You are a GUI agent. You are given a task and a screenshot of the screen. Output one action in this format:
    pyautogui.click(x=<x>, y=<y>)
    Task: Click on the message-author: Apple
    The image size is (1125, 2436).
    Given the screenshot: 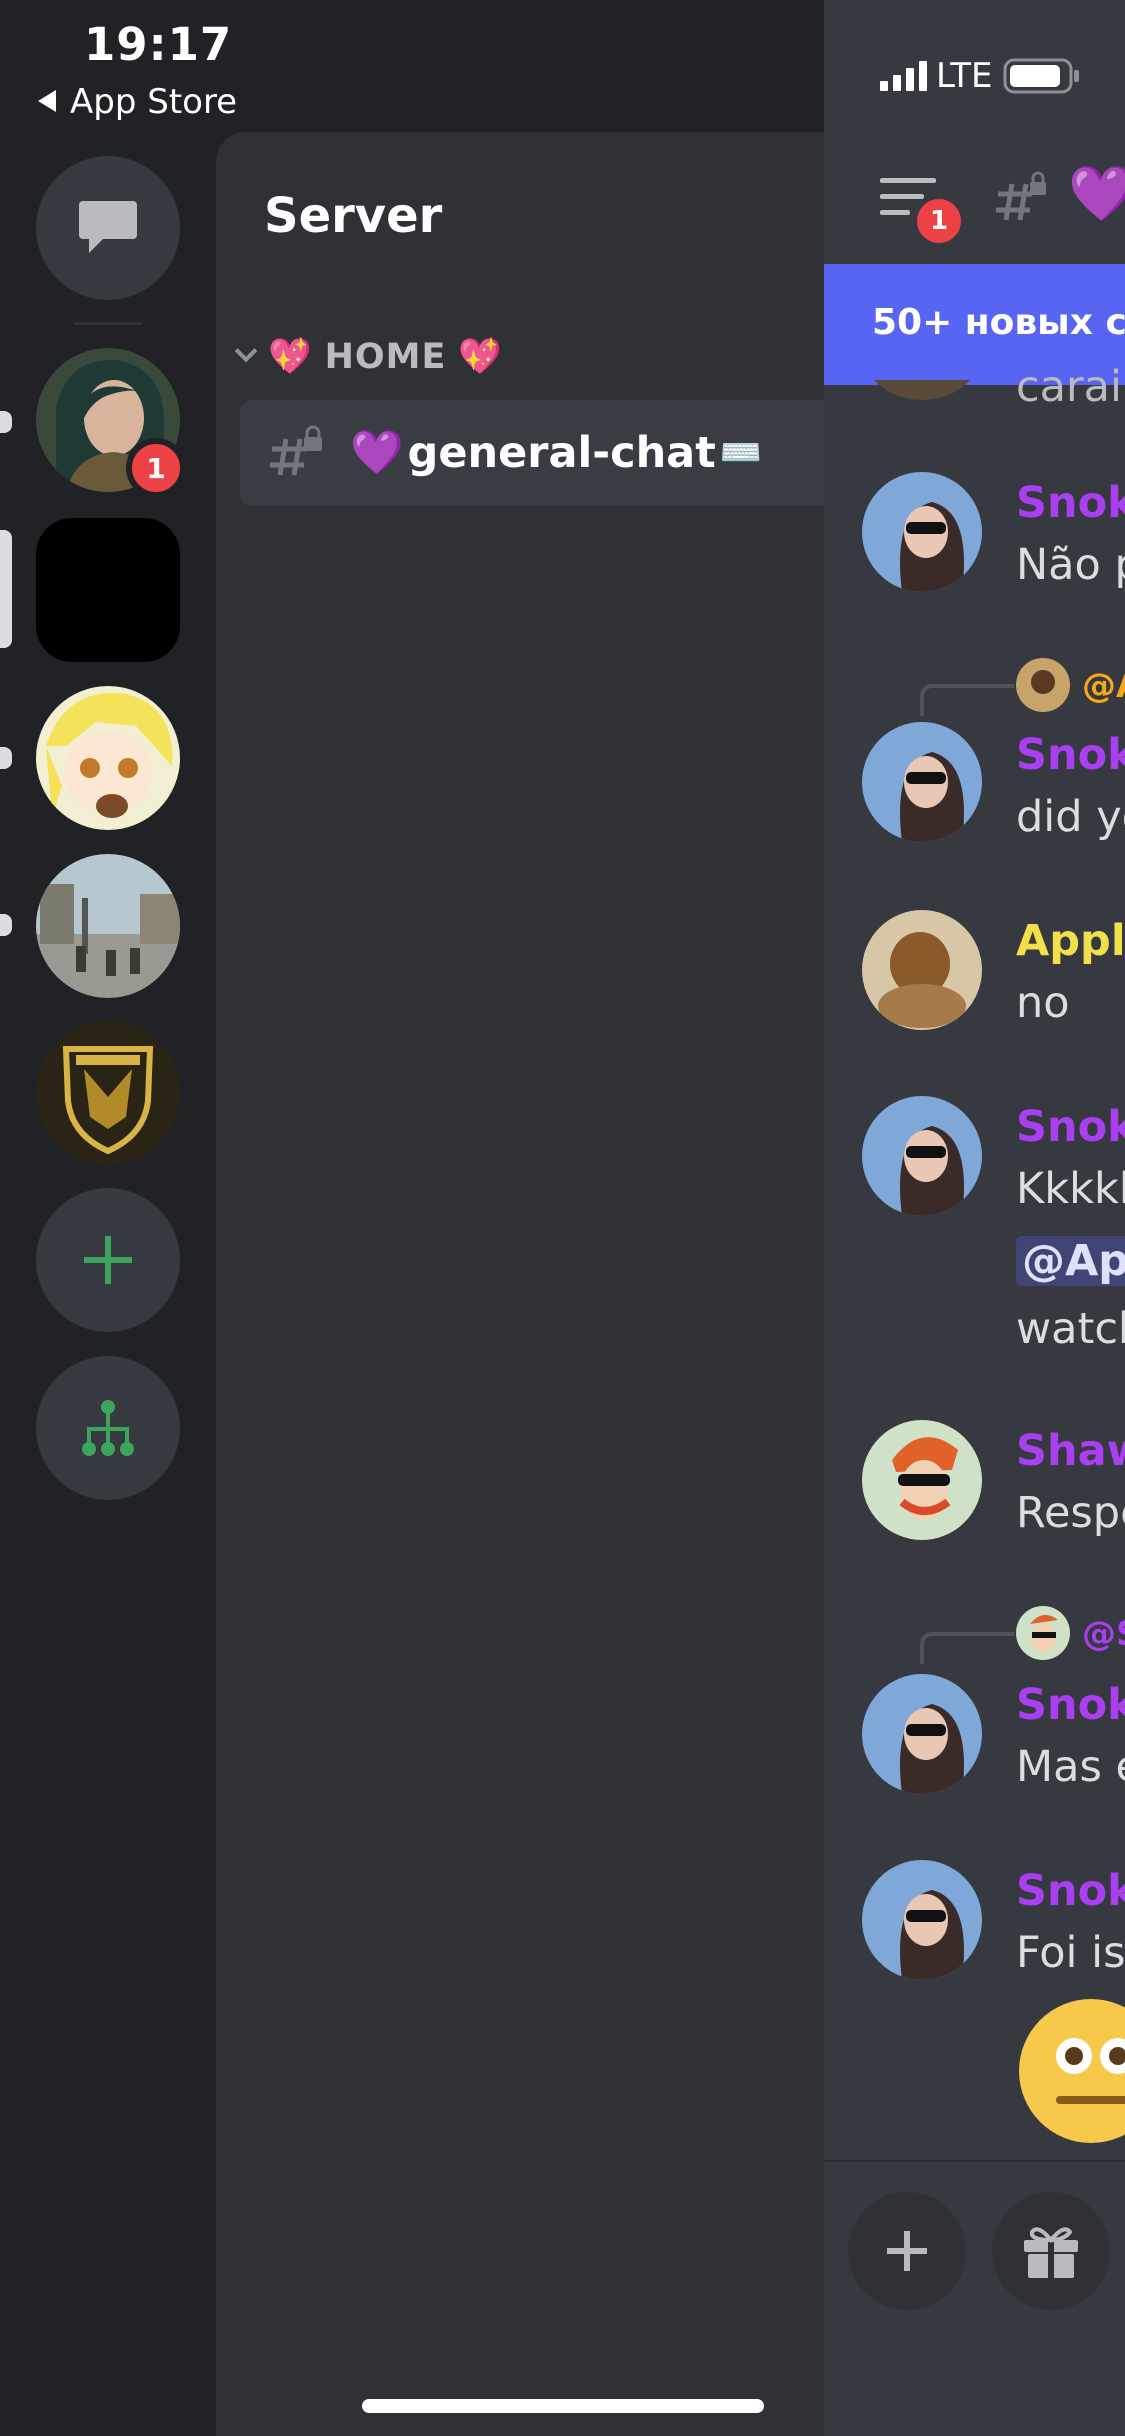 What is the action you would take?
    pyautogui.click(x=1070, y=941)
    